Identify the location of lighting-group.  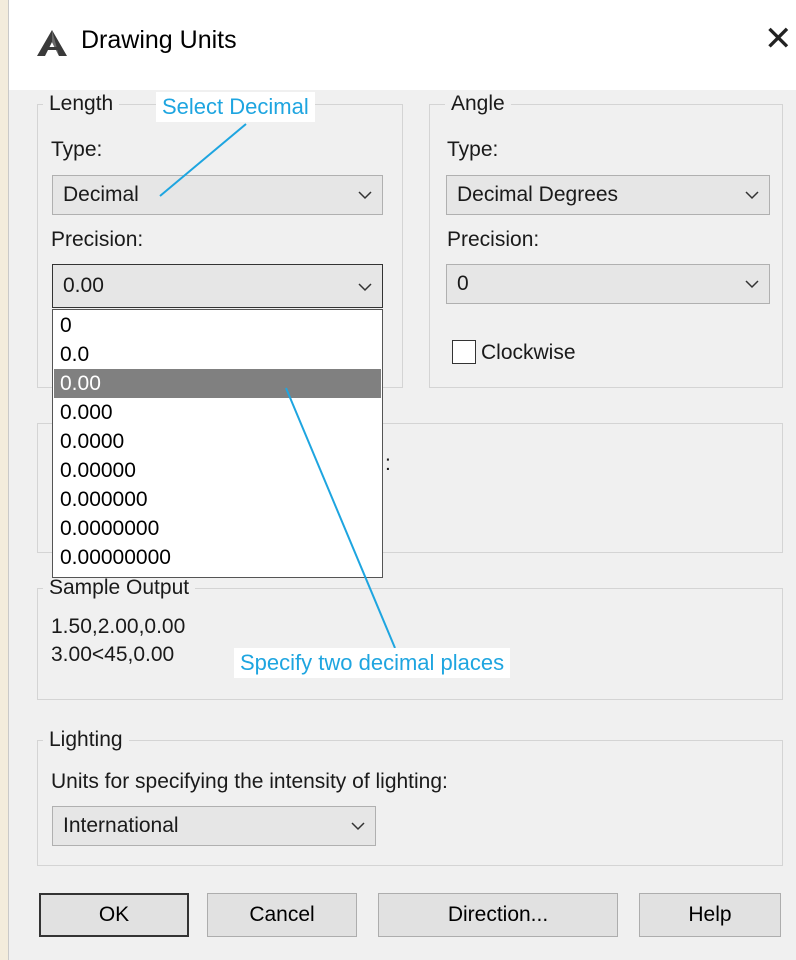
(410, 803).